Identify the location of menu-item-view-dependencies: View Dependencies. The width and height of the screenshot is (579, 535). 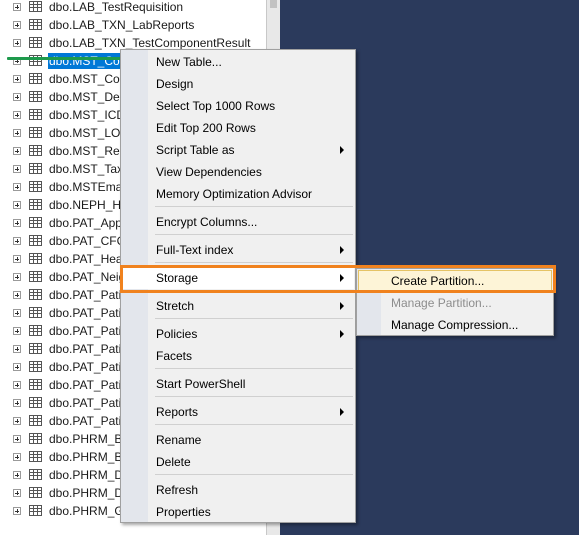
(238, 172).